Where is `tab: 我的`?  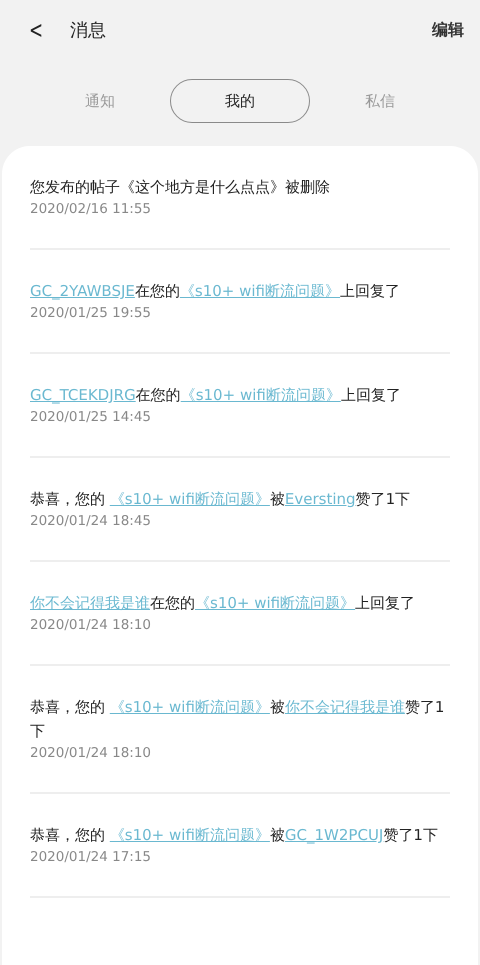 tab: 我的 is located at coordinates (240, 101).